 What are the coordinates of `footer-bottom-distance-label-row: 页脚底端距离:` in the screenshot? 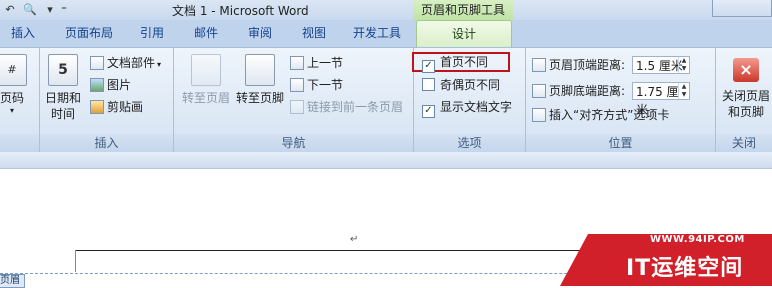 It's located at (578, 91).